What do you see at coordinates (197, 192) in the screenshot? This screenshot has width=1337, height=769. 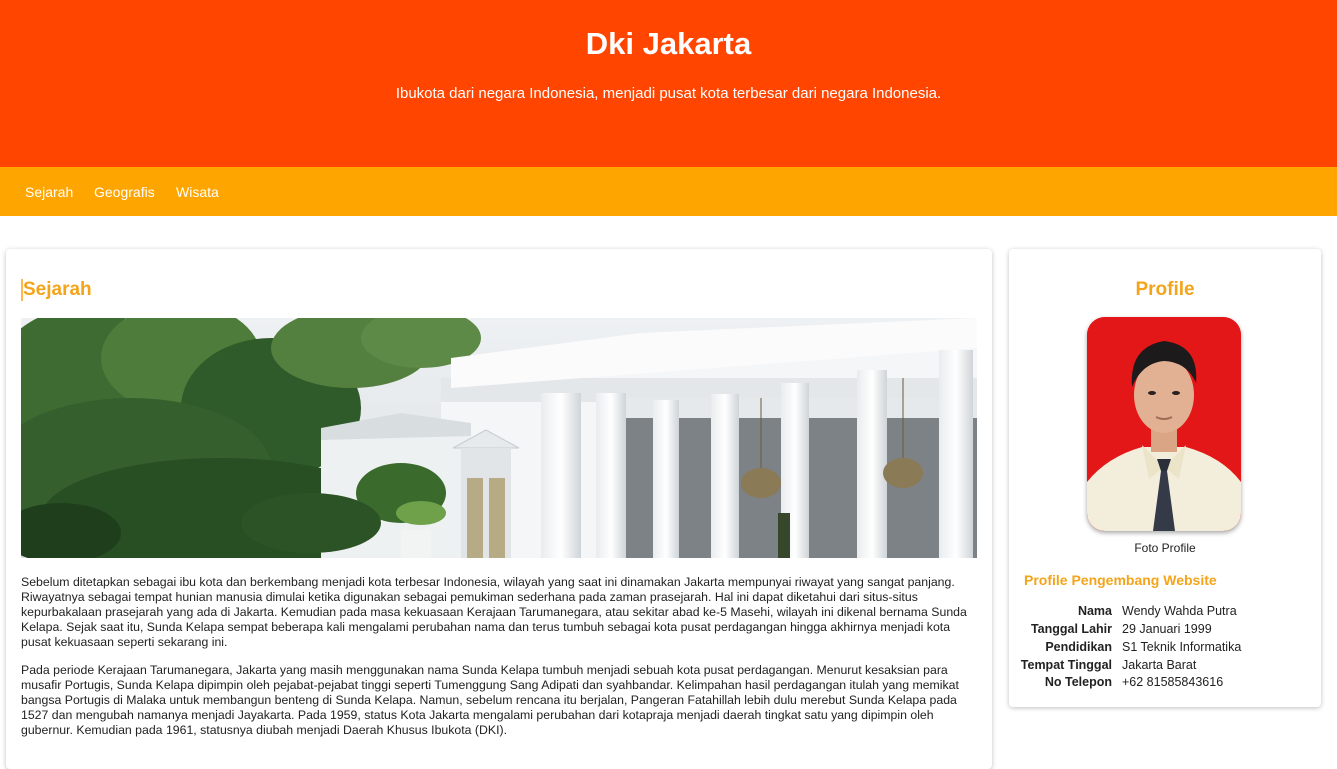 I see `nav-link-wisata: Wisata` at bounding box center [197, 192].